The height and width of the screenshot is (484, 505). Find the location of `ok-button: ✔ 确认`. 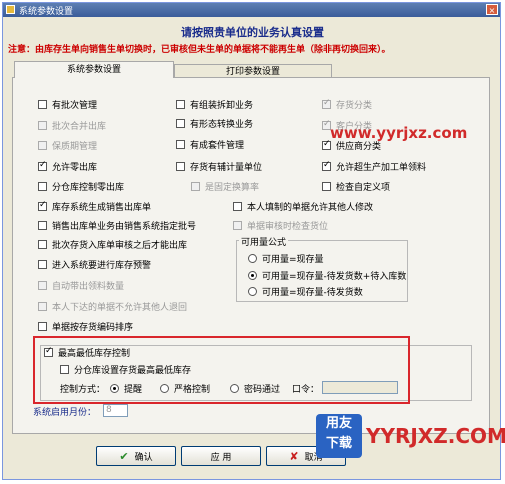

ok-button: ✔ 确认 is located at coordinates (136, 456).